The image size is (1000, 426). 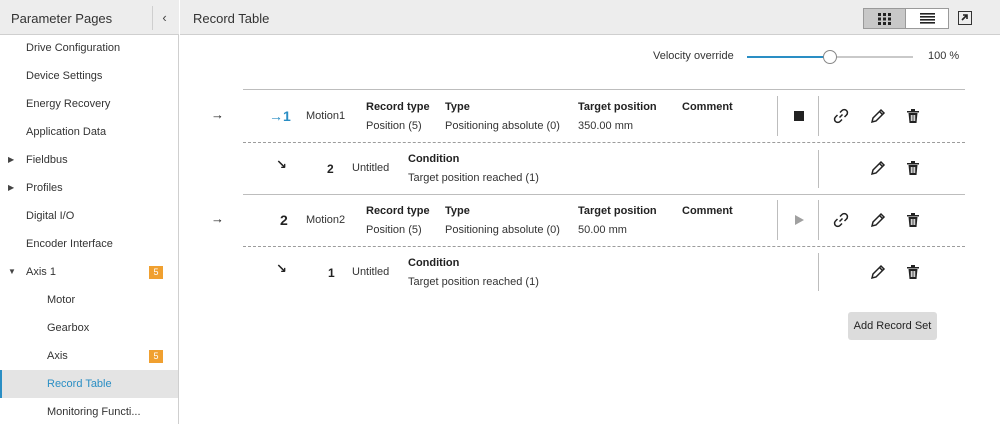 What do you see at coordinates (89, 160) in the screenshot?
I see `sidebar-item-fieldbus: ▶ Fieldbus` at bounding box center [89, 160].